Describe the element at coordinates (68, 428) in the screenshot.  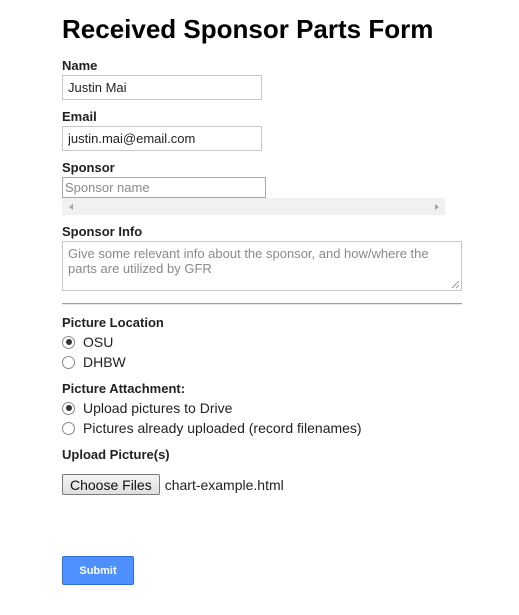
I see `radio-button-already-uploaded` at that location.